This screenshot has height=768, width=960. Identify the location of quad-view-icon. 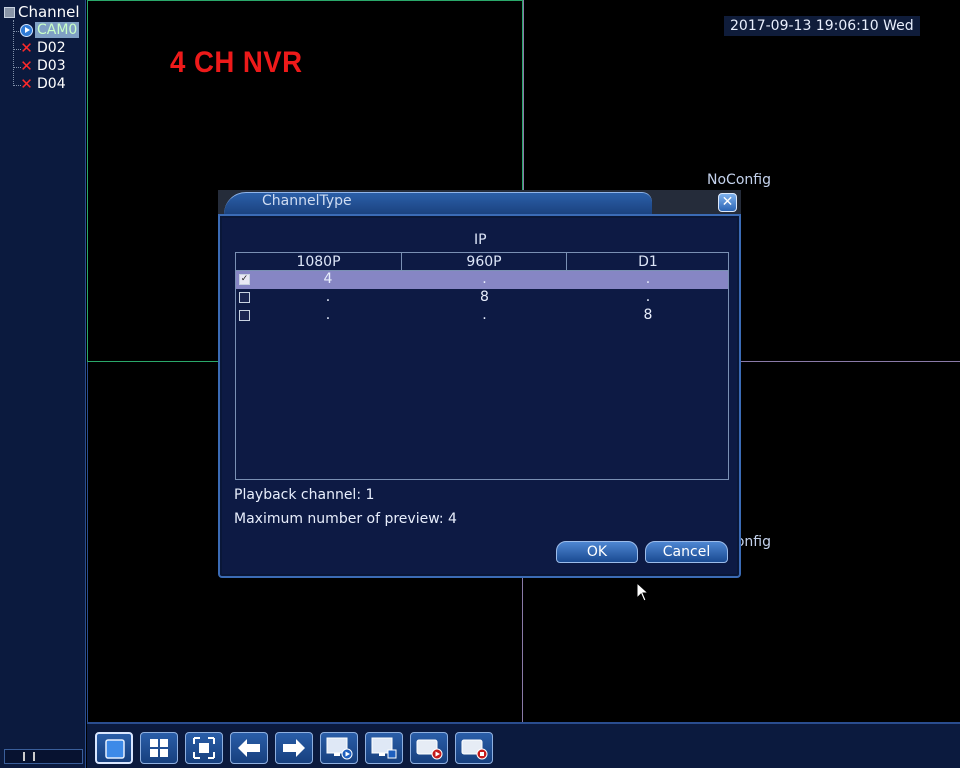
(159, 748).